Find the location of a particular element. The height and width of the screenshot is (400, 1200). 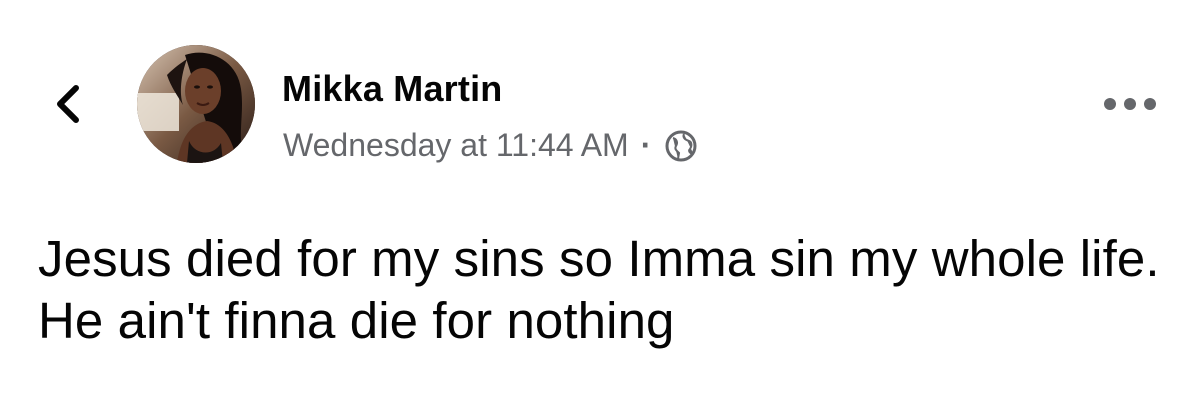

author-name: Mikka Martin is located at coordinates (392, 89).